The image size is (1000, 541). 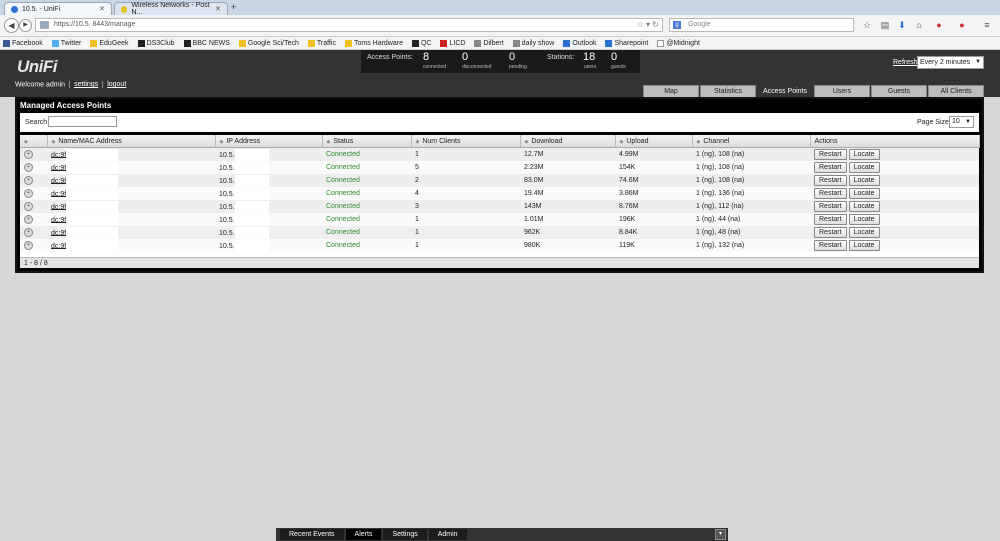 What do you see at coordinates (919, 25) in the screenshot?
I see `home-icon: ⌂` at bounding box center [919, 25].